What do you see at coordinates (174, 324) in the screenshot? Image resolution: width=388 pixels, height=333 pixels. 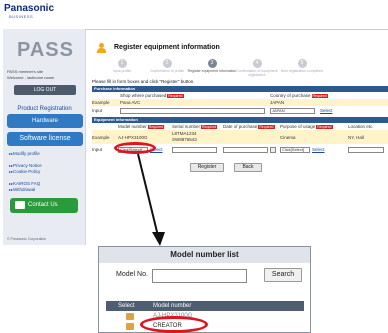 I see `highlight-oval-creator` at bounding box center [174, 324].